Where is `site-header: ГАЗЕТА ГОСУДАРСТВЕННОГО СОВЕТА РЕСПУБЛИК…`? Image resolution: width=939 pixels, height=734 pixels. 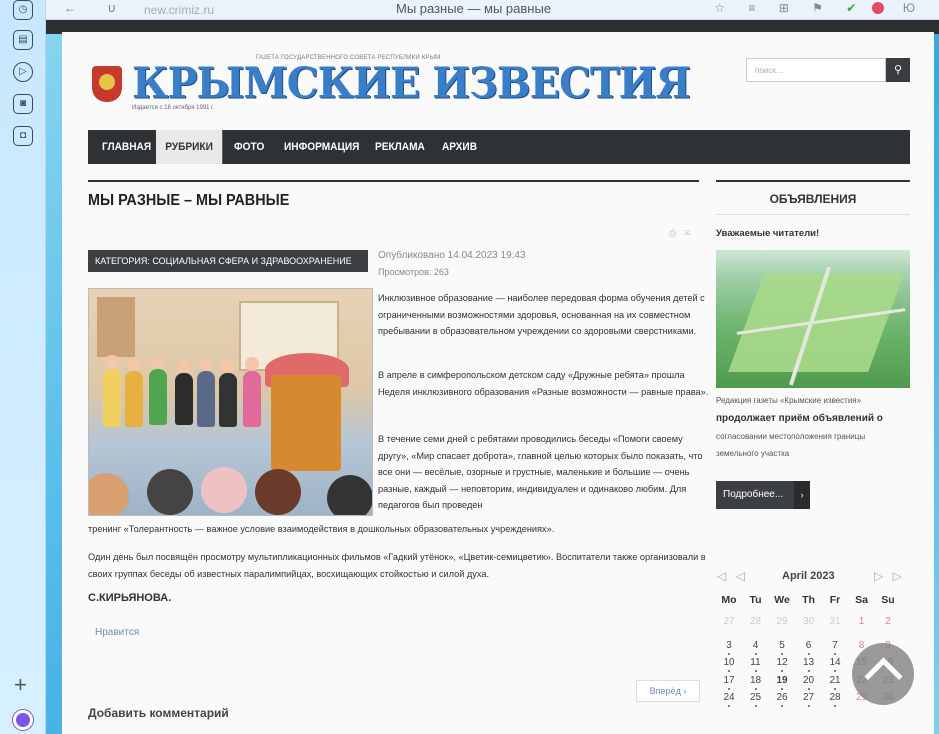
site-header: ГАЗЕТА ГОСУДАРСТВЕННОГО СОВЕТА РЕСПУБЛИК… is located at coordinates (499, 87).